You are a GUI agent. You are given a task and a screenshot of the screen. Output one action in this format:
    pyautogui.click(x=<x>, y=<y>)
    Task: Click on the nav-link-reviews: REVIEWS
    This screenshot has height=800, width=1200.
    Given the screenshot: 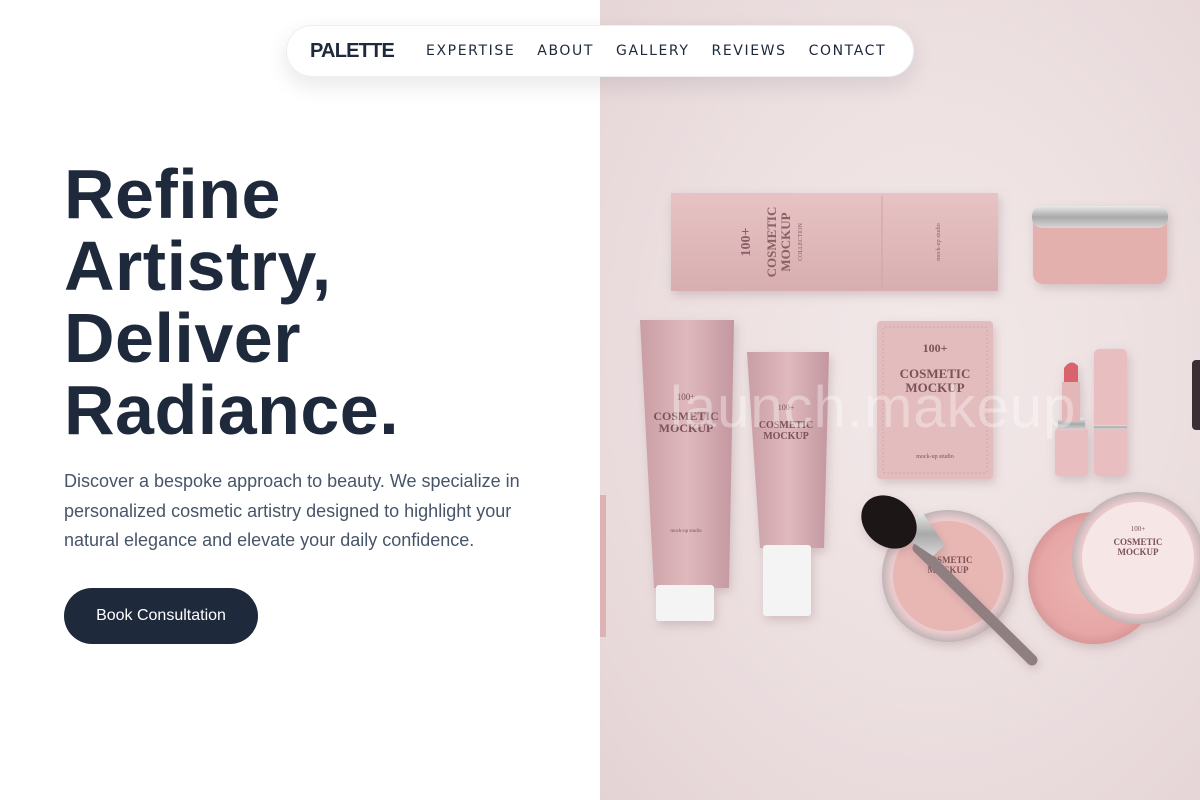 What is the action you would take?
    pyautogui.click(x=749, y=51)
    